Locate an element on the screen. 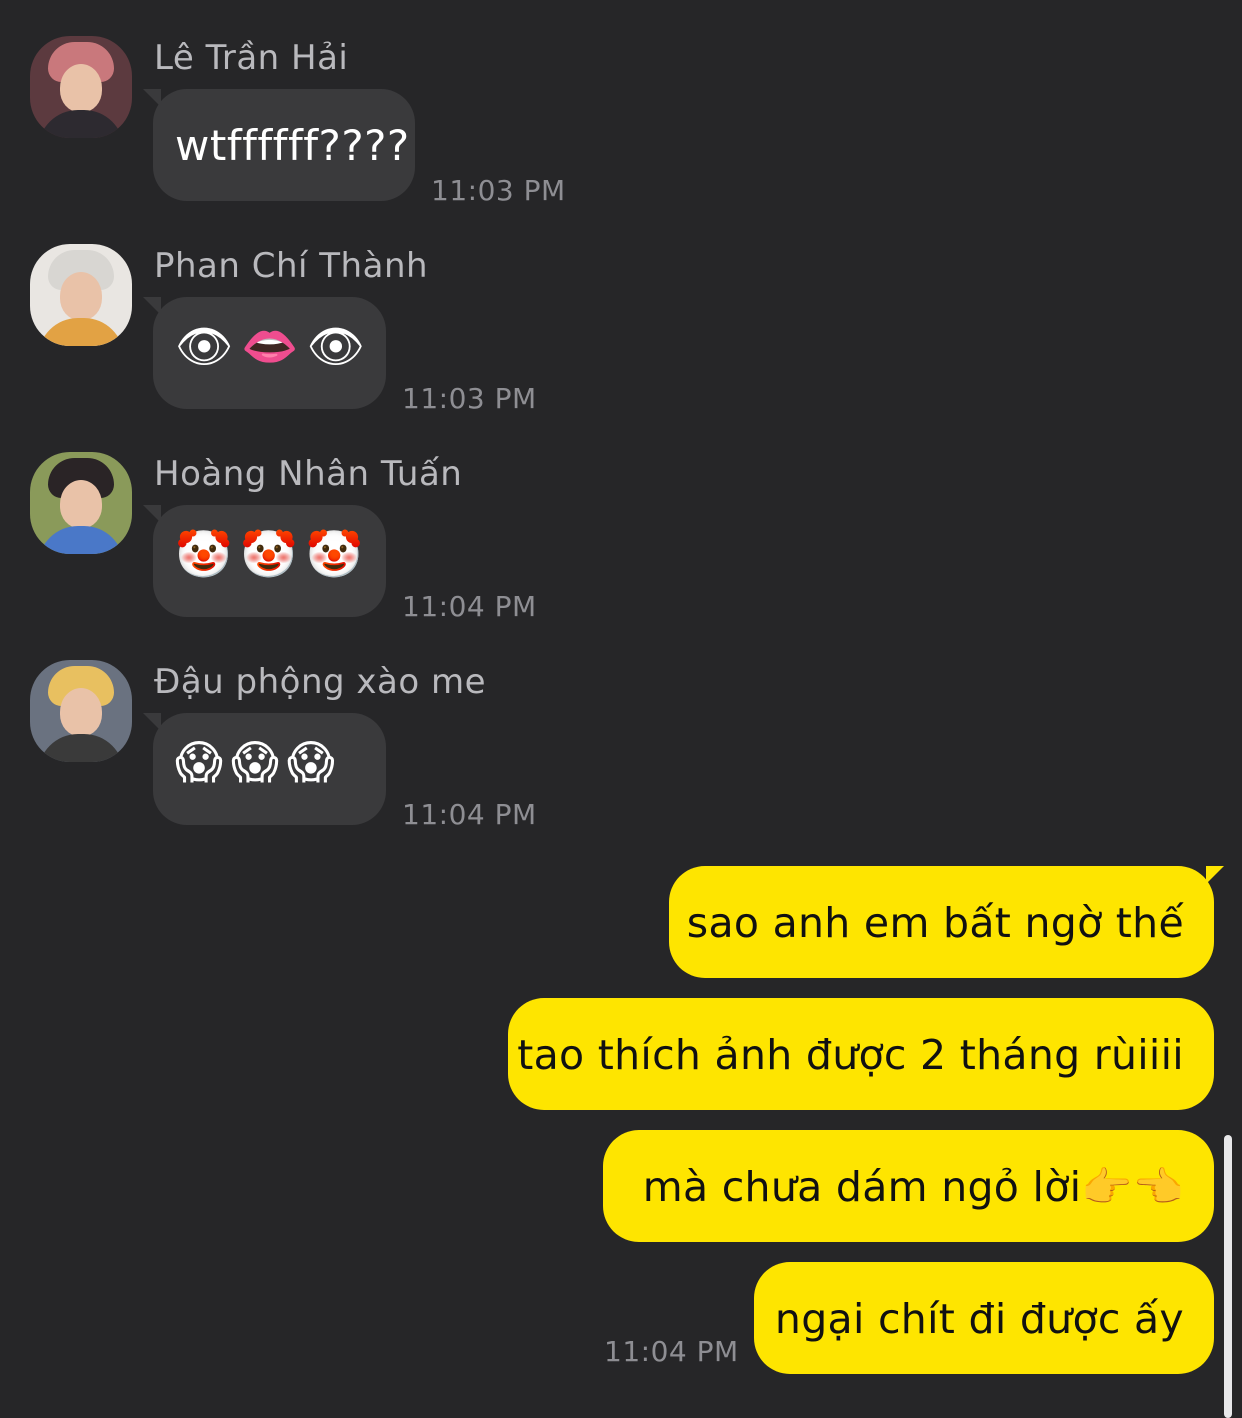  message-text: wtffffff???? is located at coordinates (292, 145).